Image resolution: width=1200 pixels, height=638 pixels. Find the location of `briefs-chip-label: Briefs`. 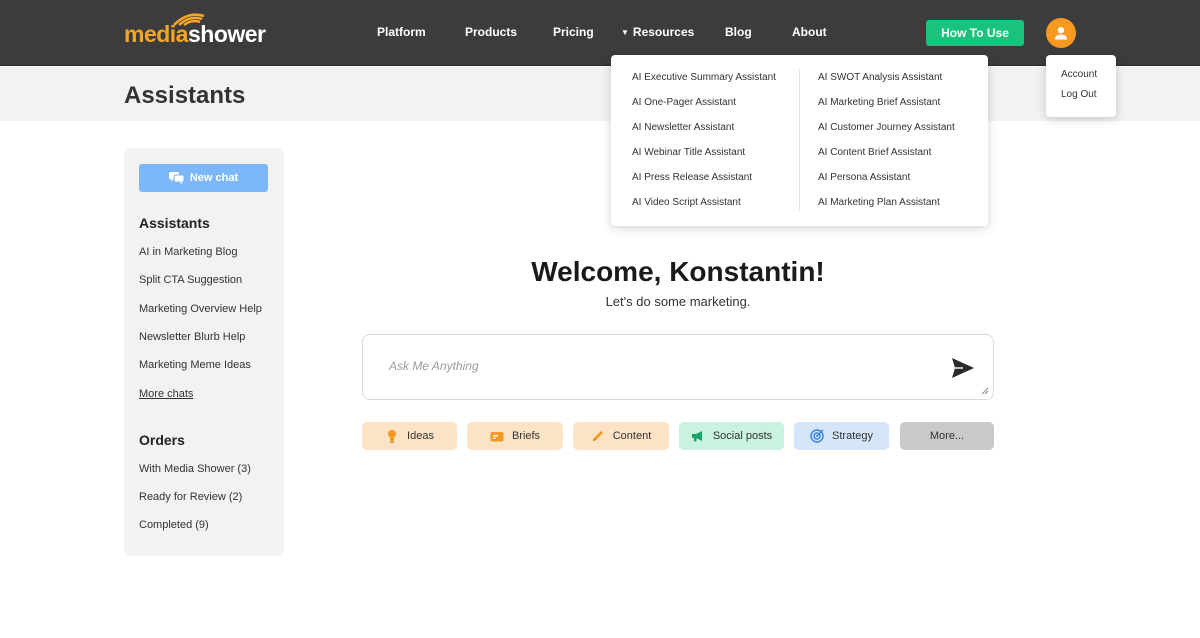

briefs-chip-label: Briefs is located at coordinates (526, 436).